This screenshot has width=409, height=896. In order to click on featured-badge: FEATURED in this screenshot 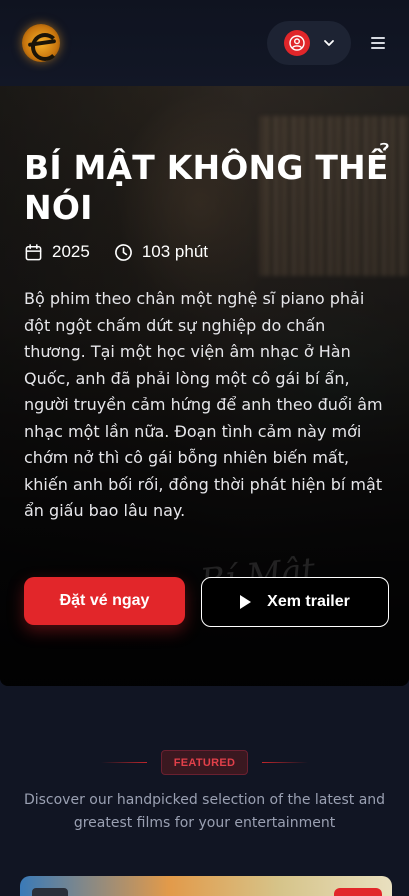, I will do `click(204, 762)`.